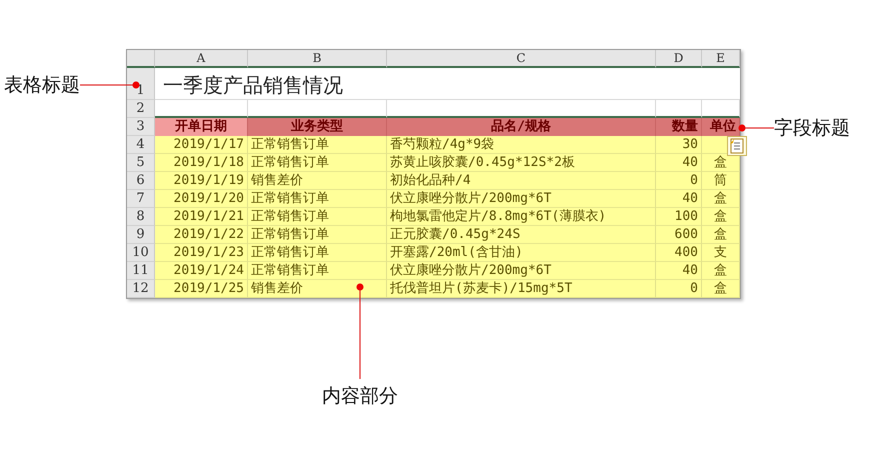 This screenshot has height=452, width=874. Describe the element at coordinates (721, 59) in the screenshot. I see `column-header: E` at that location.